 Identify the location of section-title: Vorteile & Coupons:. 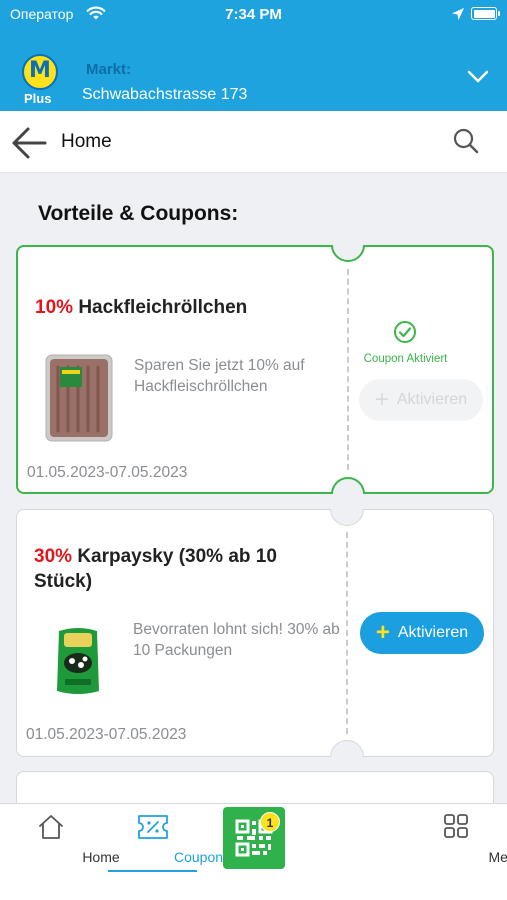
(138, 213).